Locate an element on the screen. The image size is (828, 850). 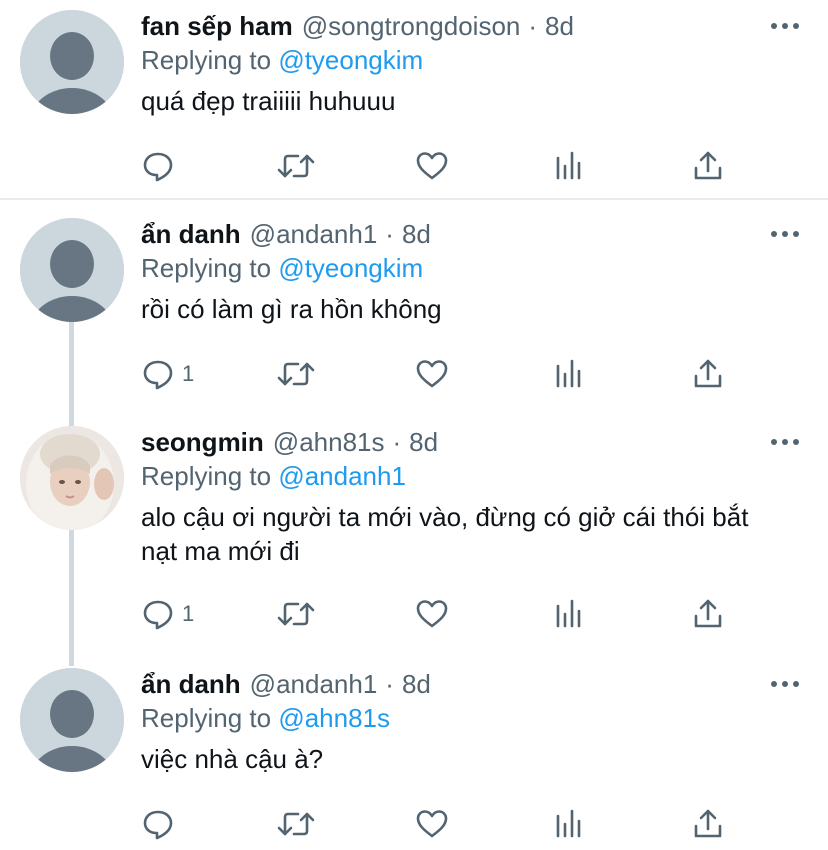
replying-to-line: Replying to @ahn81s is located at coordinates (265, 718).